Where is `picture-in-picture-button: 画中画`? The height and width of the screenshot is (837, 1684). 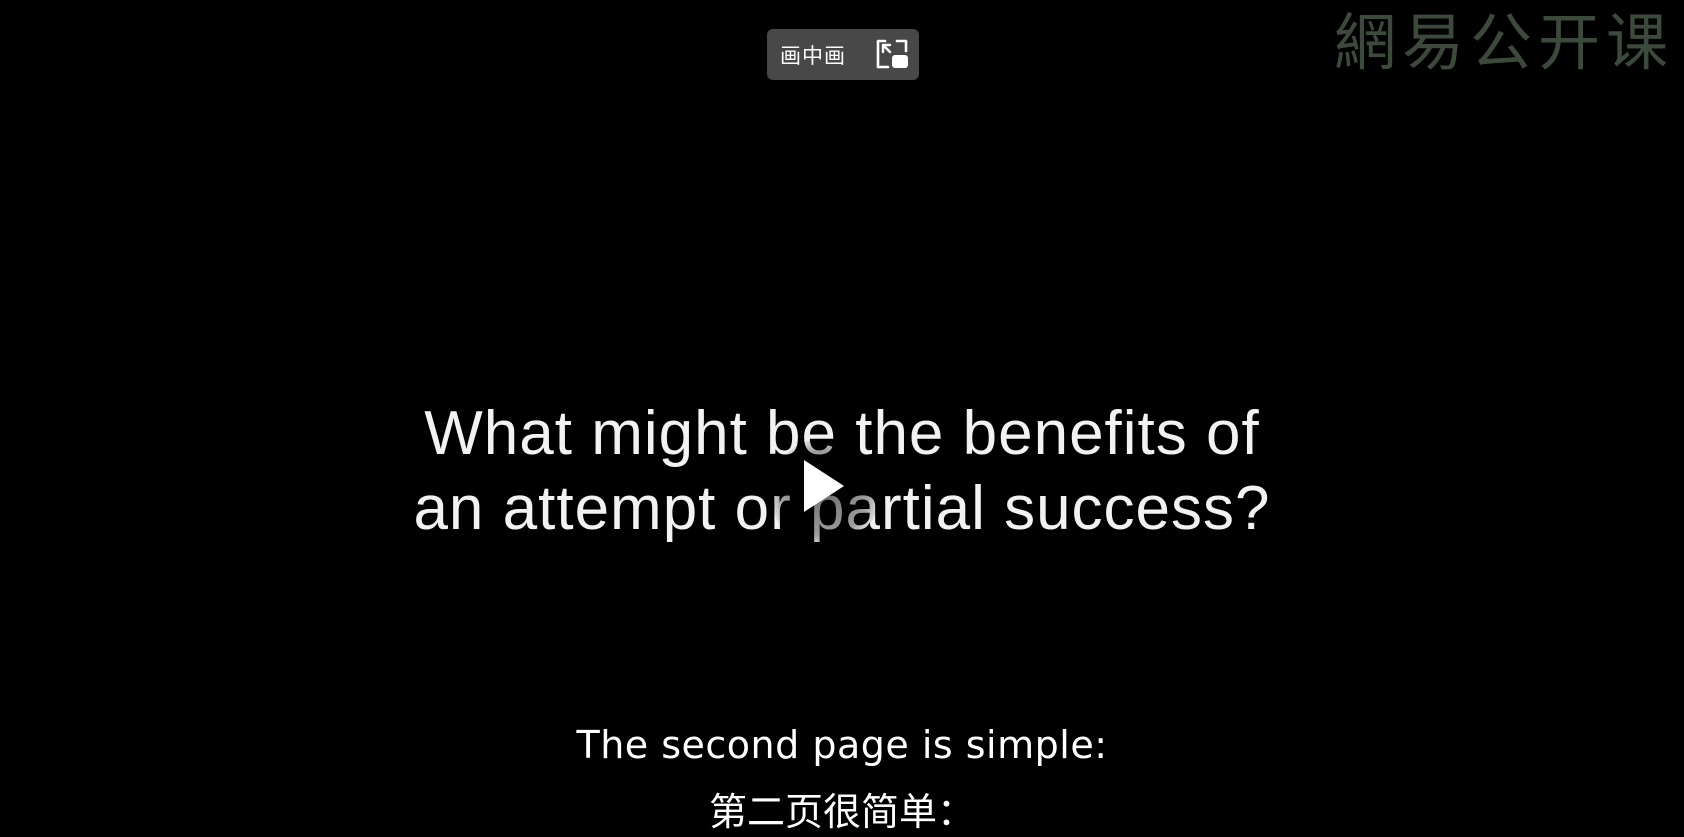 picture-in-picture-button: 画中画 is located at coordinates (843, 54).